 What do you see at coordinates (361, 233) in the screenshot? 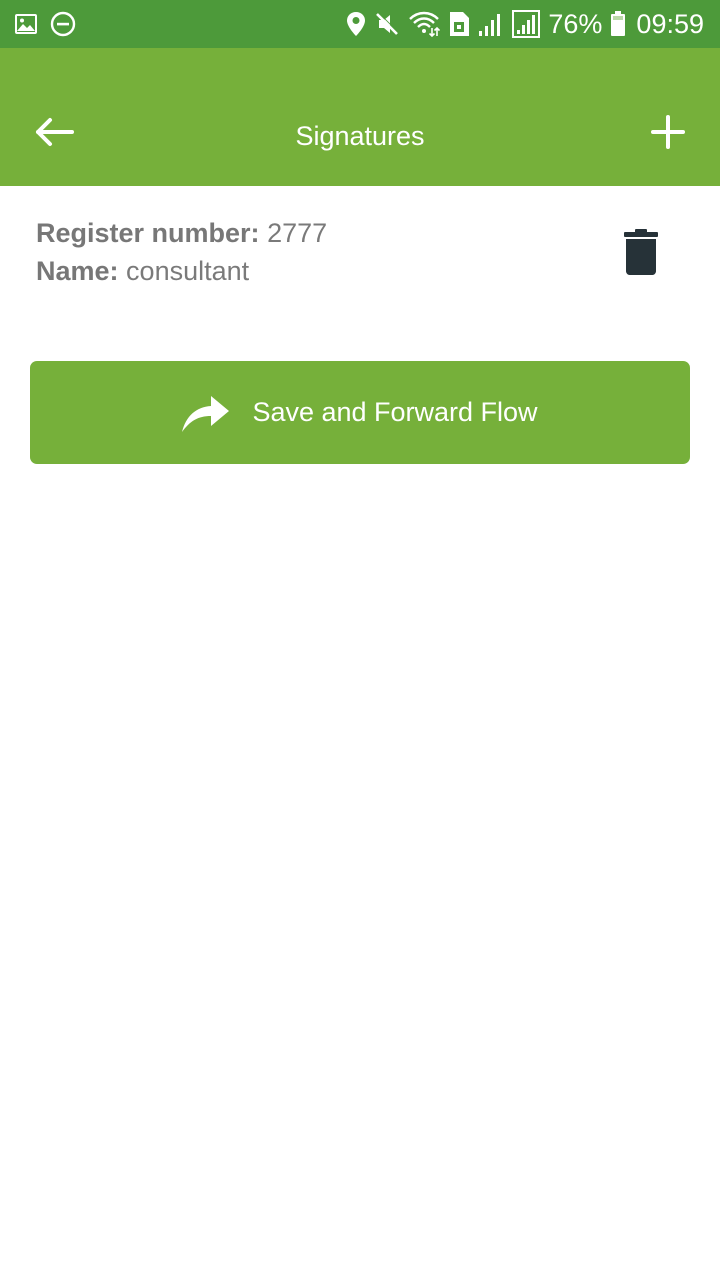
I see `register-number-row: Register number: 2777` at bounding box center [361, 233].